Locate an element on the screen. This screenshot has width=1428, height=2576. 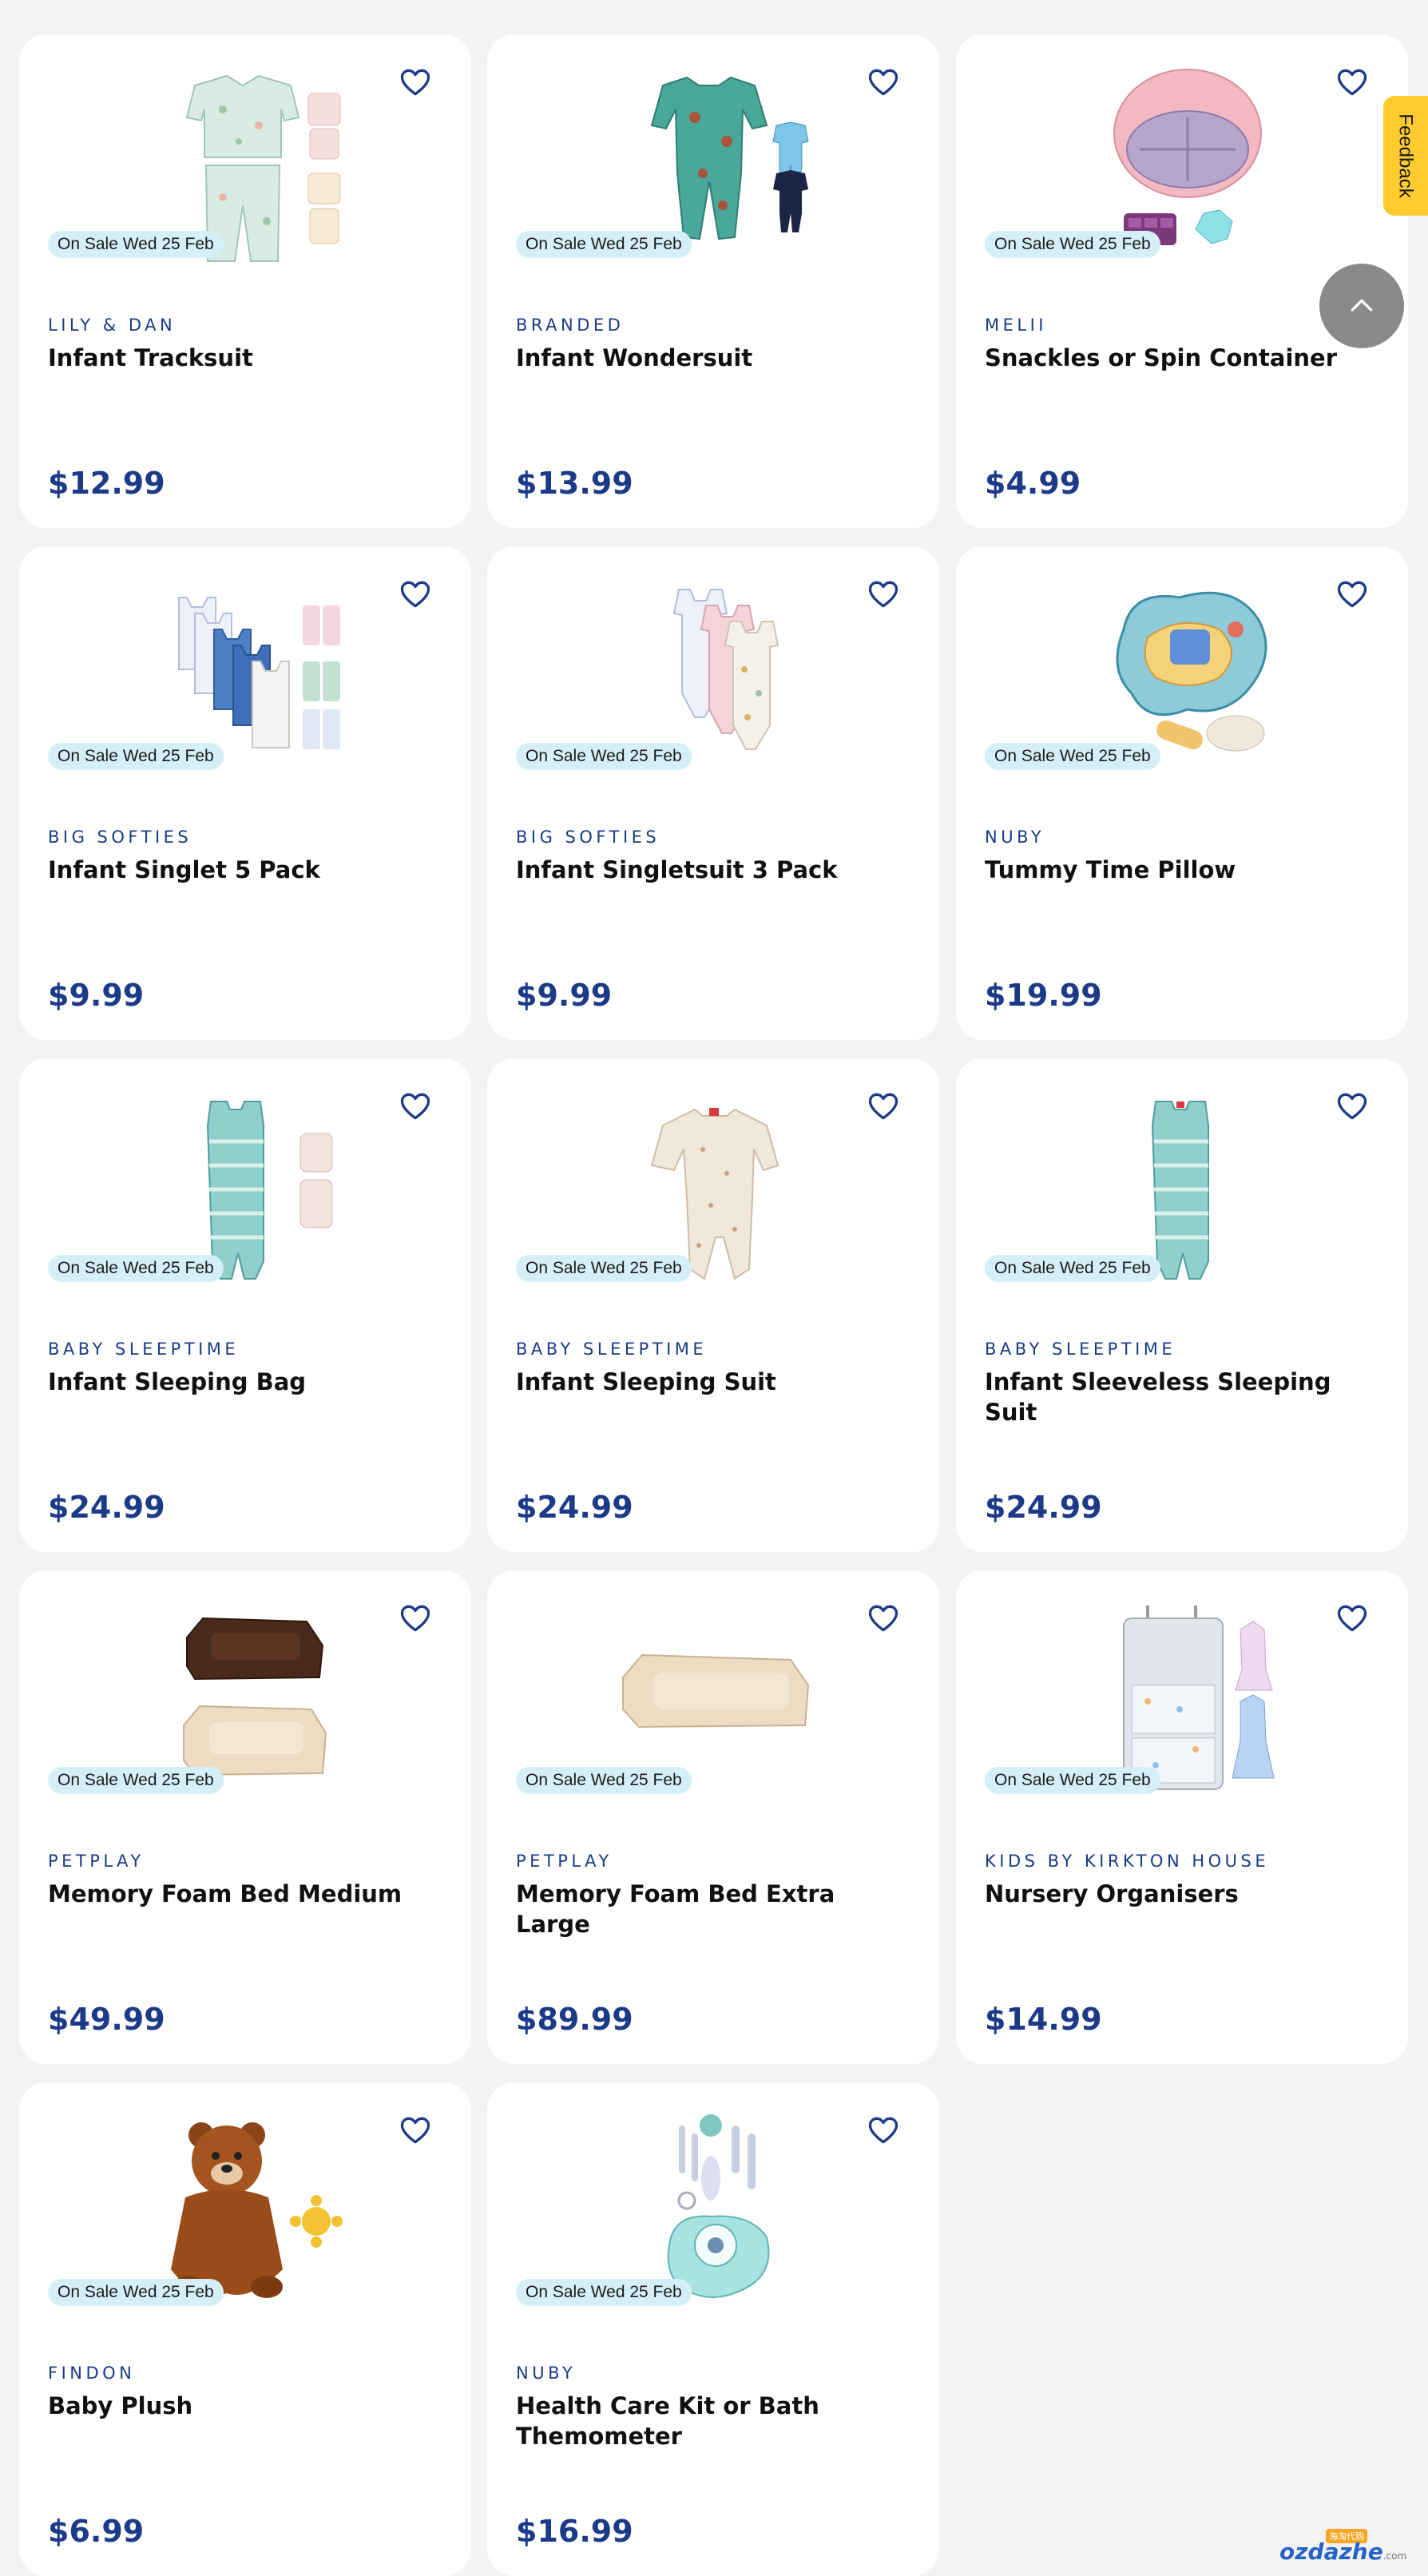
product-name: Infant Singletsuit 3 Pack is located at coordinates (715, 870).